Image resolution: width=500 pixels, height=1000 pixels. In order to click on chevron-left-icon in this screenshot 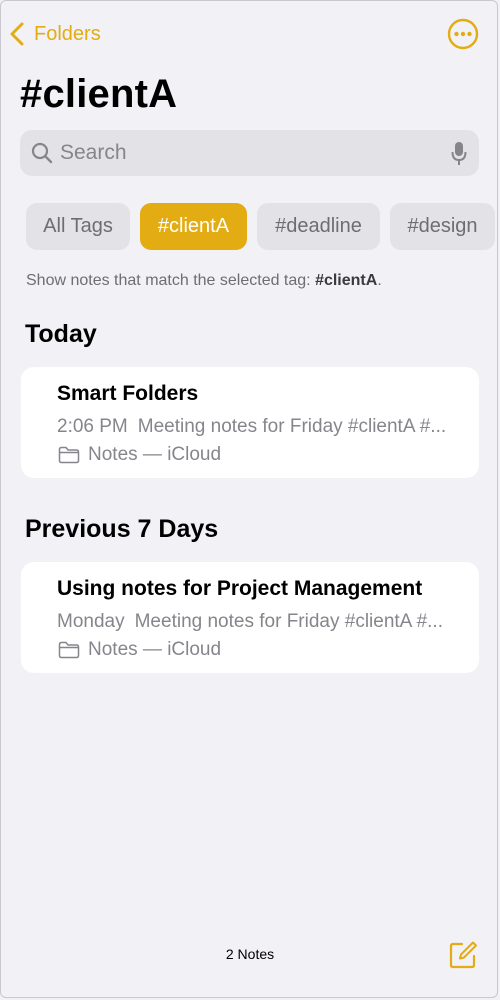, I will do `click(17, 34)`.